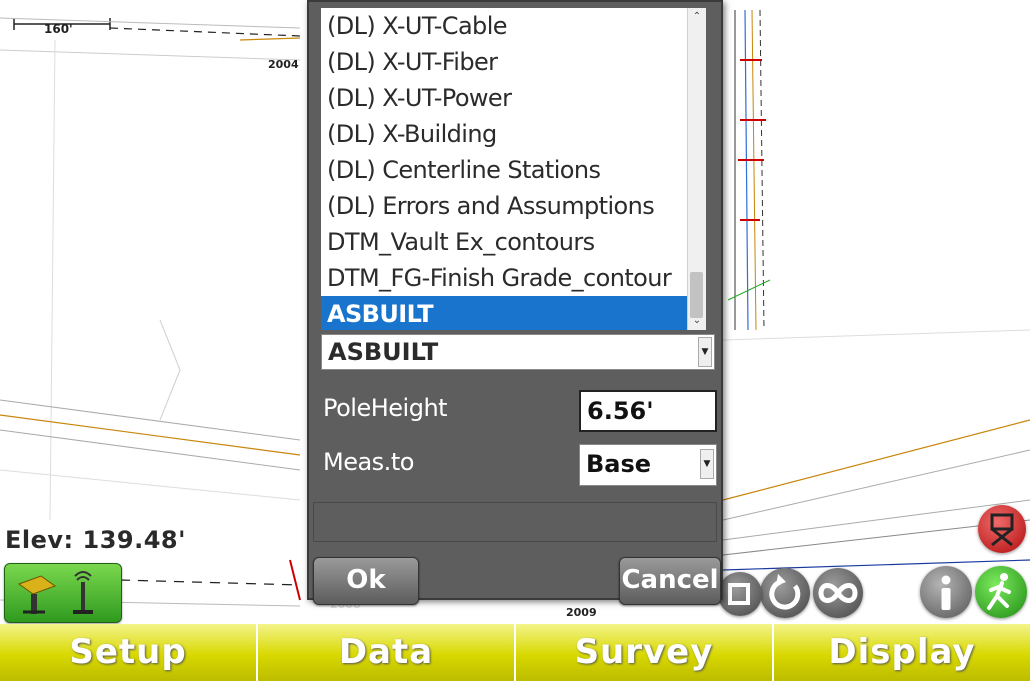 The height and width of the screenshot is (681, 1030). I want to click on refresh-button, so click(785, 593).